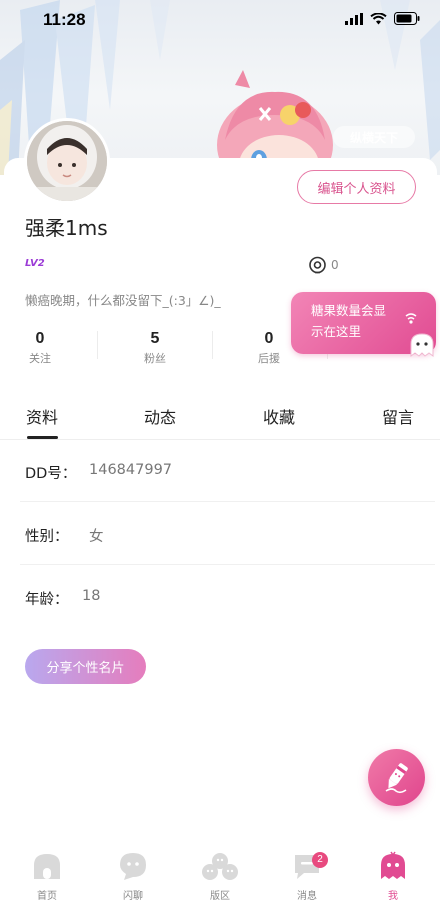 Image resolution: width=440 pixels, height=903 pixels. What do you see at coordinates (354, 18) in the screenshot?
I see `cellular-signal-icon` at bounding box center [354, 18].